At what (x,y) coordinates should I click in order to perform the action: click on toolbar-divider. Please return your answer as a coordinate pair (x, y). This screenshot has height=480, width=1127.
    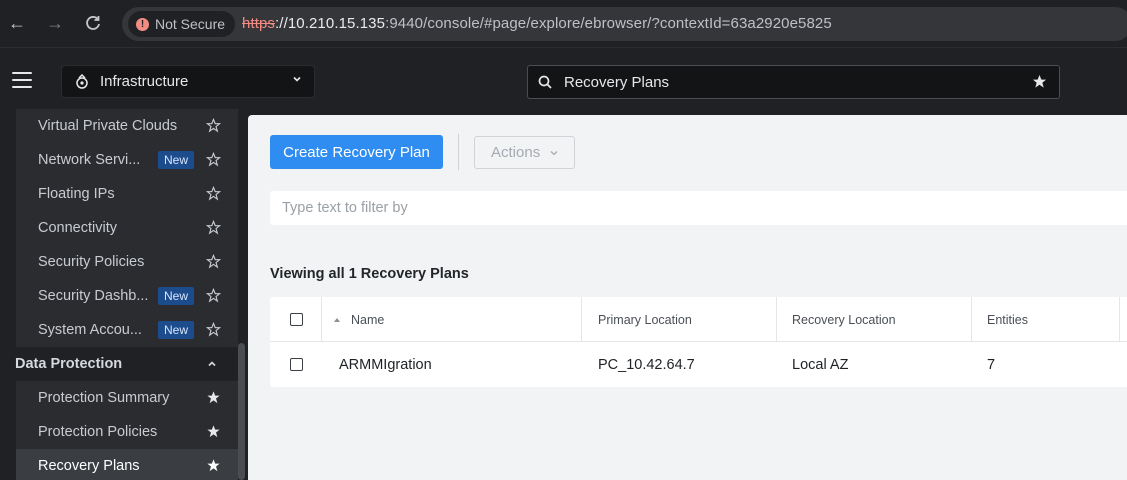
    Looking at the image, I should click on (458, 152).